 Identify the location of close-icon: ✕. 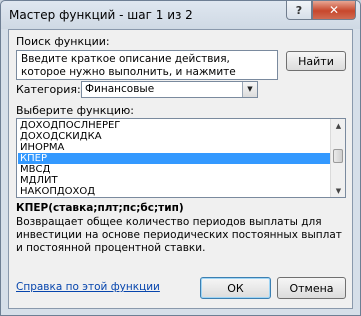
(334, 10).